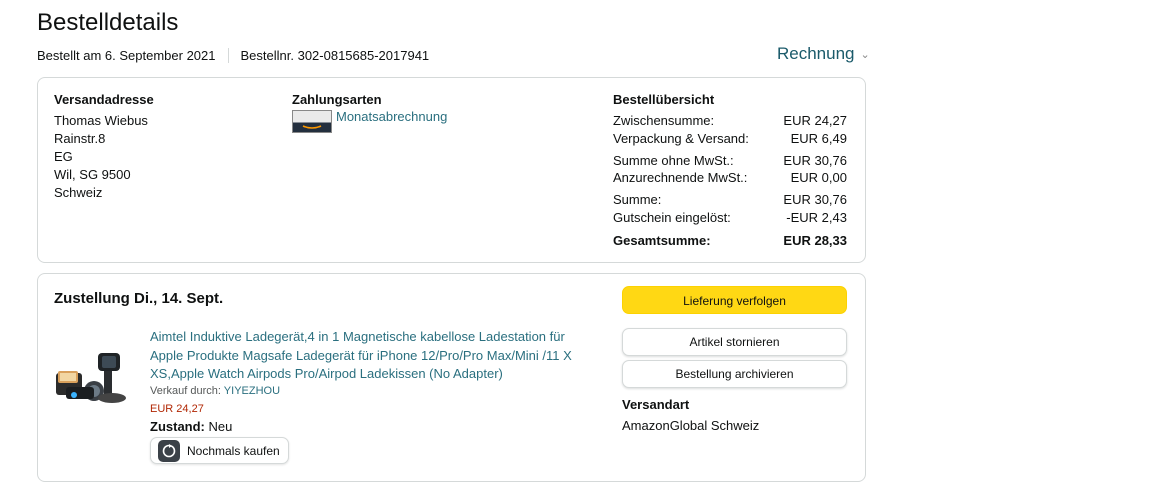  Describe the element at coordinates (63, 156) in the screenshot. I see `address-line: EG` at that location.